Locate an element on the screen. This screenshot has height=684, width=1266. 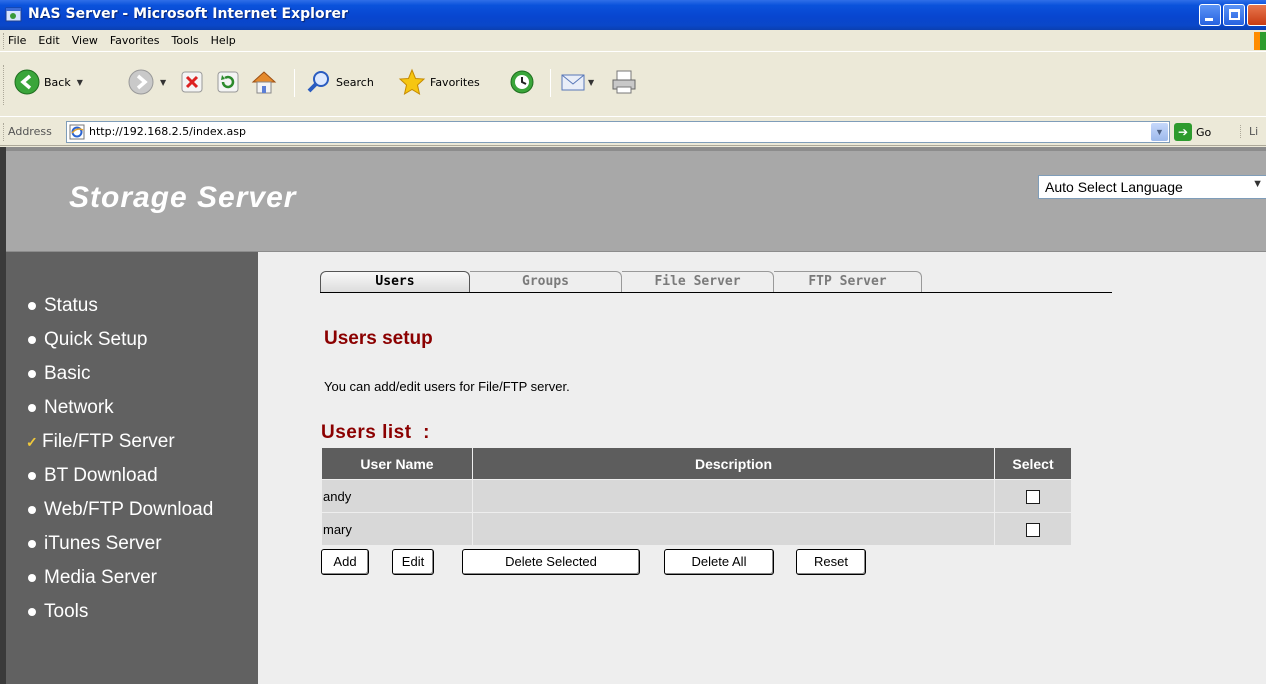
forward-arrow-icon is located at coordinates (141, 82).